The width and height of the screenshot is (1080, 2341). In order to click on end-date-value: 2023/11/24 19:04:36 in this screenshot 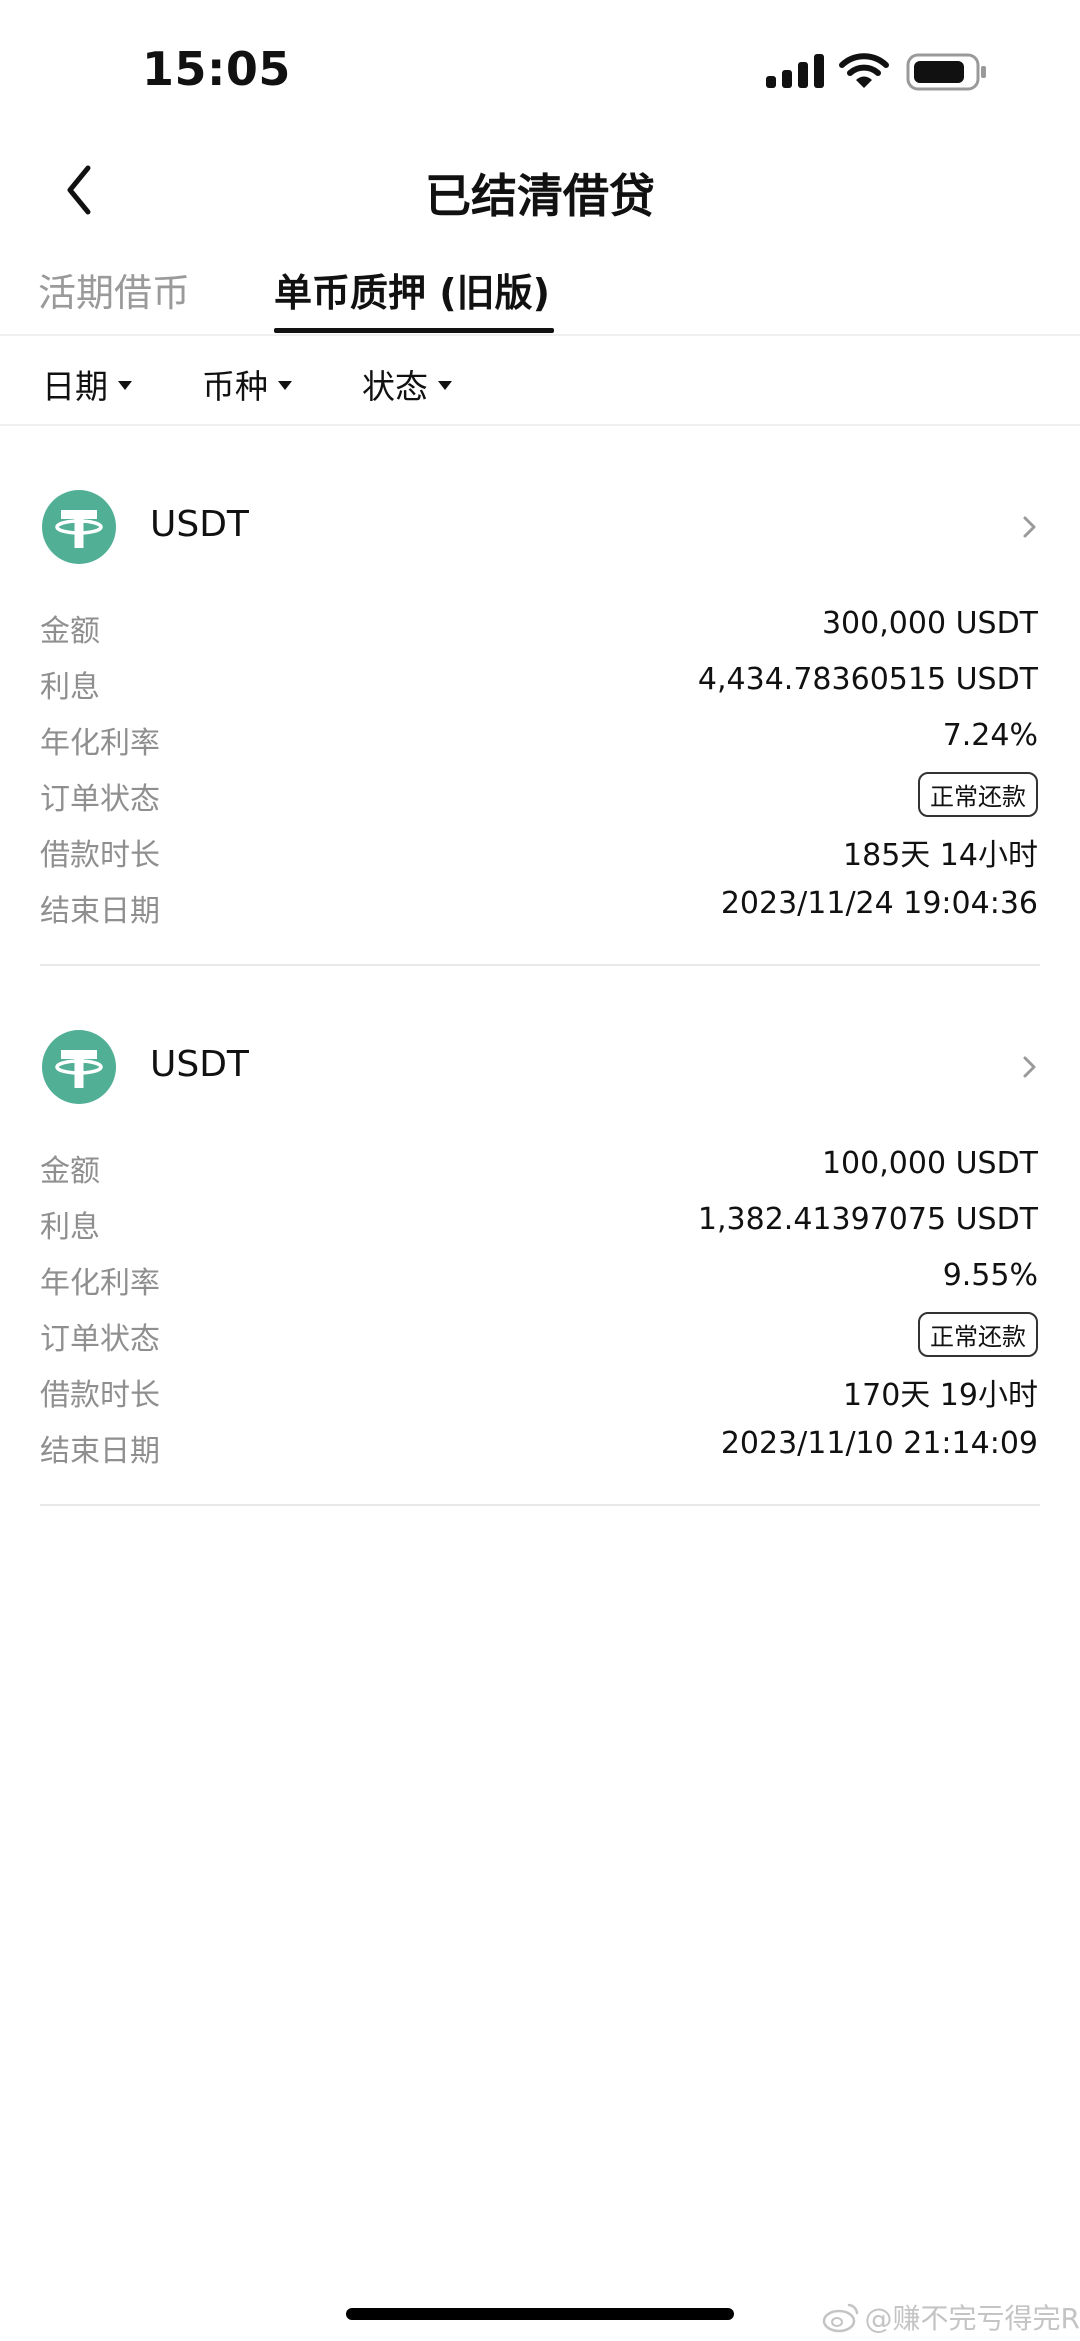, I will do `click(879, 903)`.